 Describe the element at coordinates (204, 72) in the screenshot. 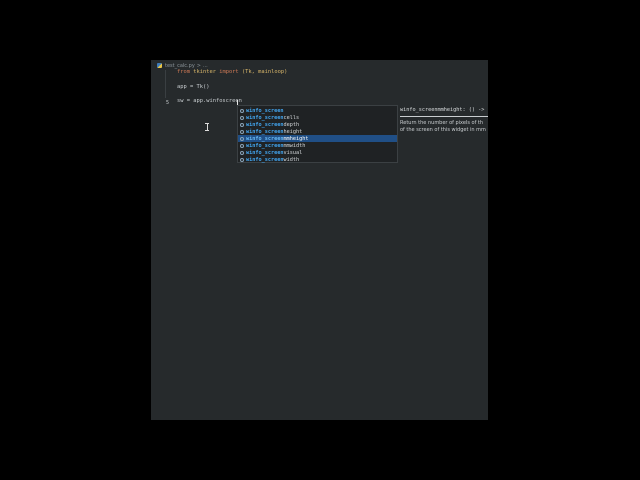

I see `module-name: tkinter` at that location.